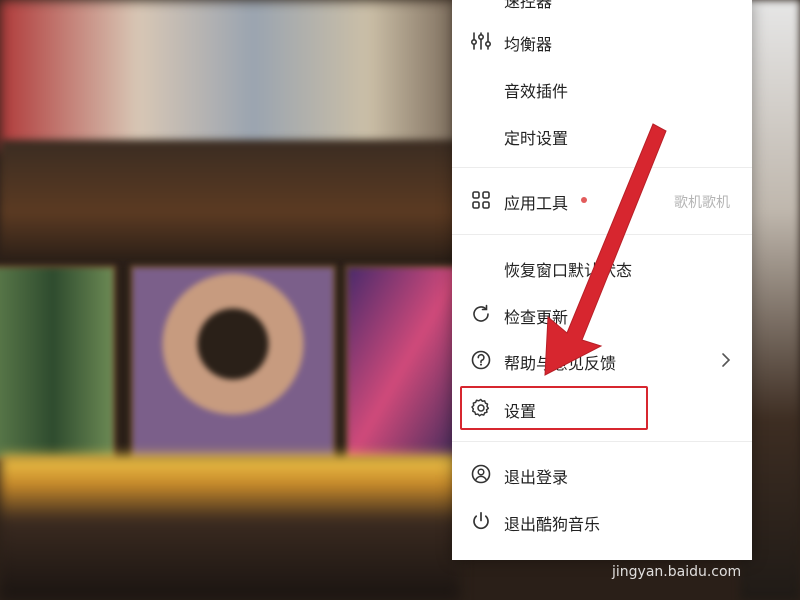  What do you see at coordinates (602, 88) in the screenshot?
I see `menu-item-sound-effect-plugin: 音效插件` at bounding box center [602, 88].